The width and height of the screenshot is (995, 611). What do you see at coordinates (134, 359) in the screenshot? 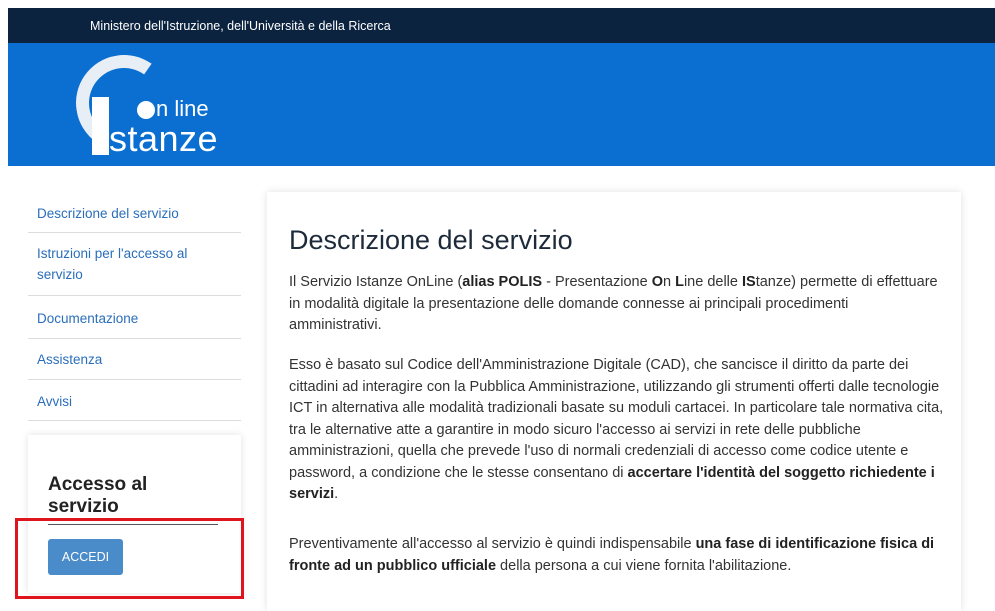
I see `sidebar-item-assistenza: Assistenza` at bounding box center [134, 359].